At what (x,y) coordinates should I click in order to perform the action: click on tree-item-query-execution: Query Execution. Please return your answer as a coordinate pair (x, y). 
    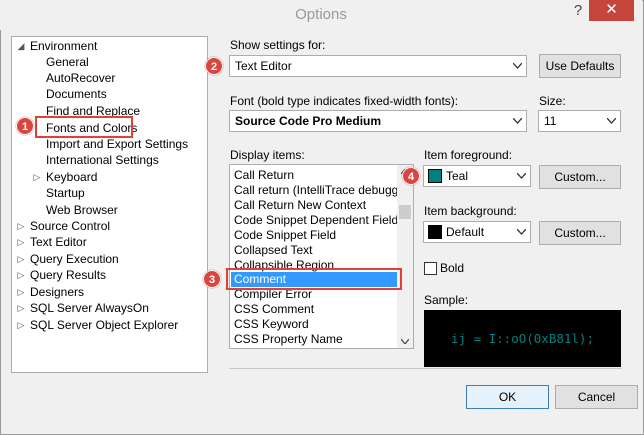
    Looking at the image, I should click on (74, 259).